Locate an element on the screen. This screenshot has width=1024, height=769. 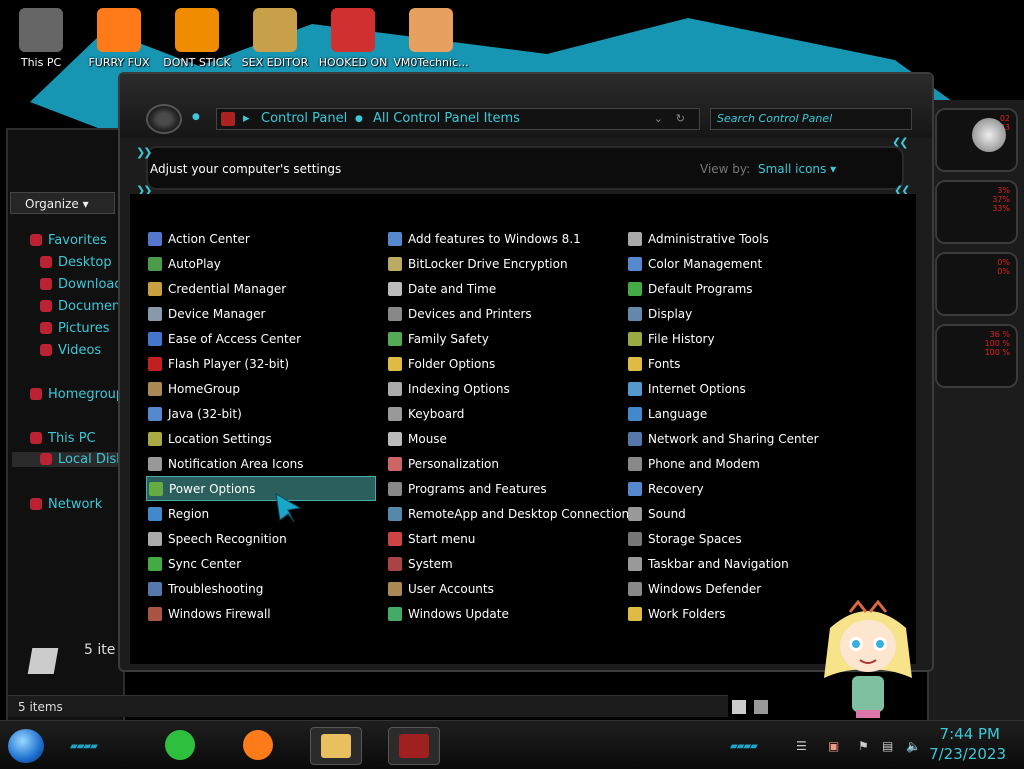
control-panel-item: Windows Update is located at coordinates (506, 613).